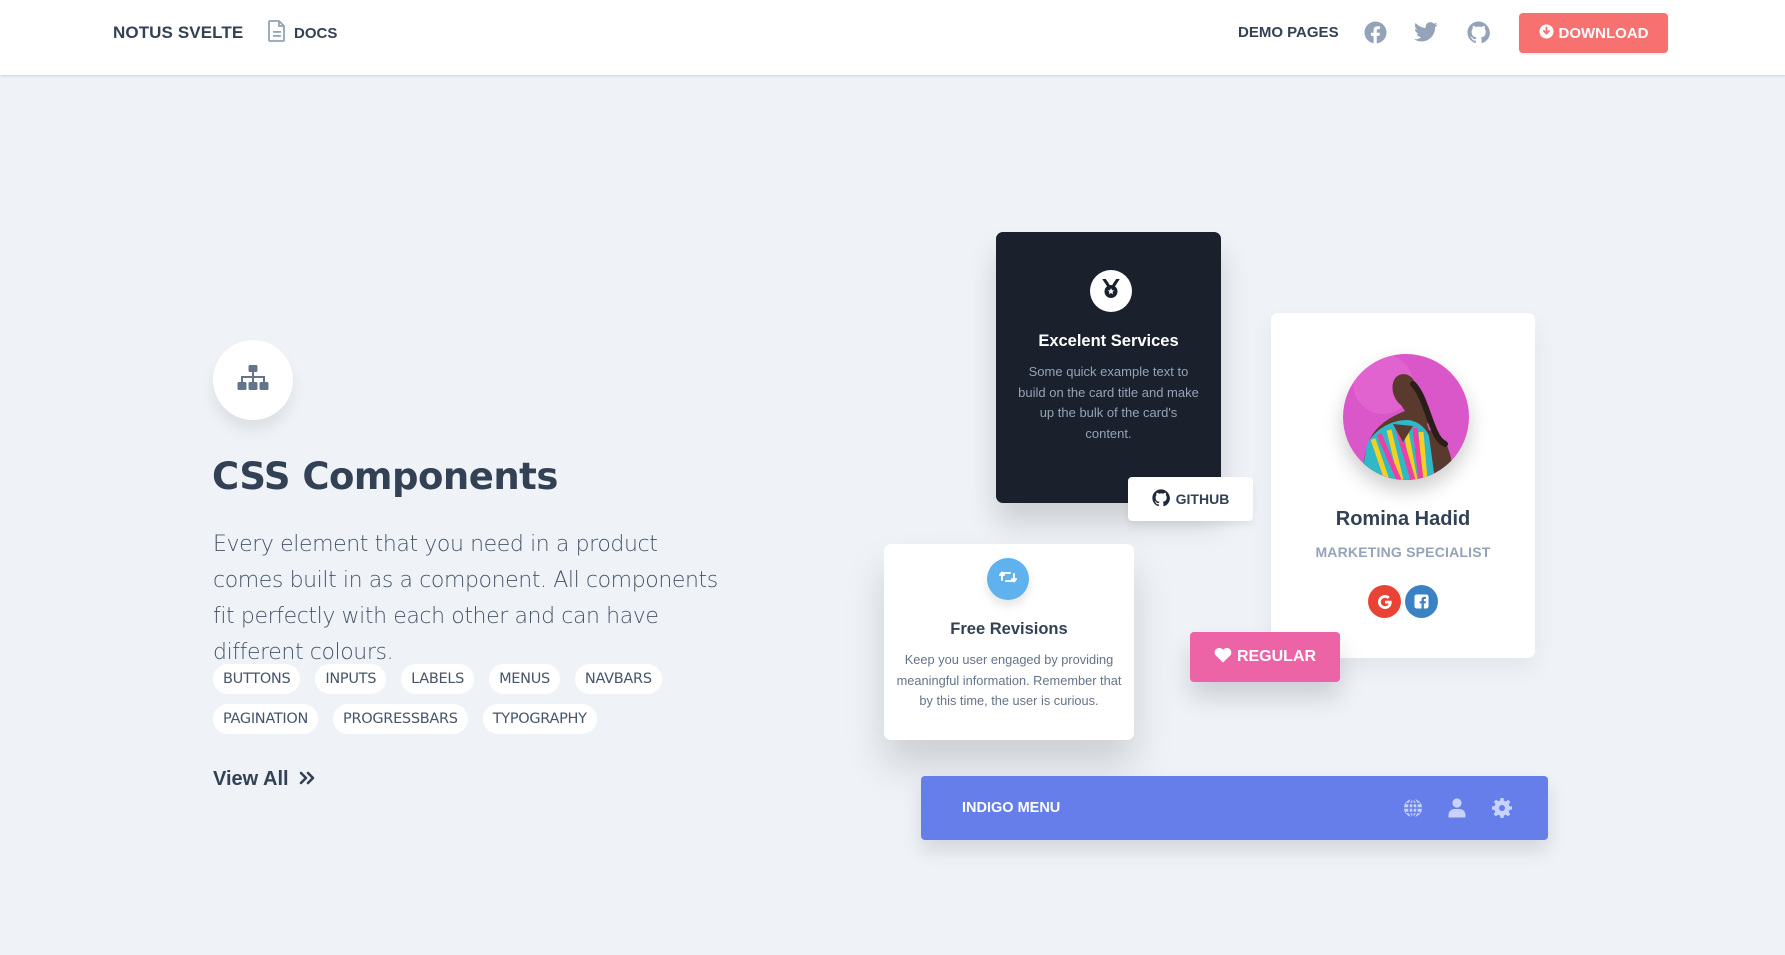 The width and height of the screenshot is (1785, 955). I want to click on github-button: GITHUB, so click(1190, 499).